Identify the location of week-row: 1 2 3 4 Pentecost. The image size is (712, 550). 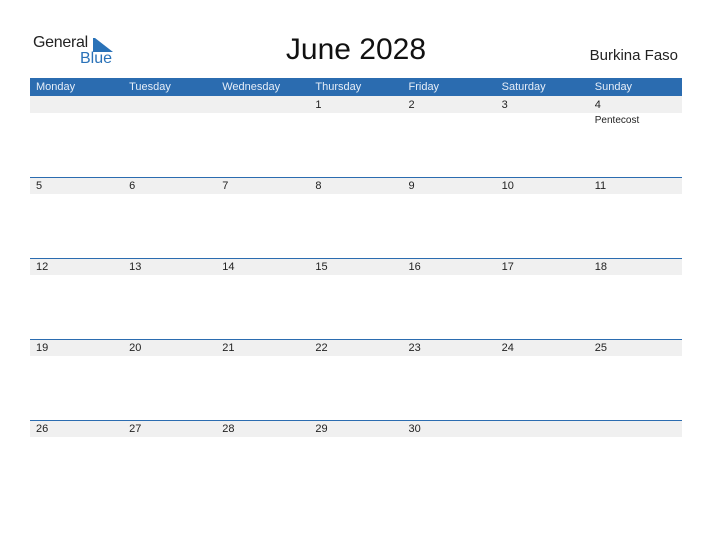
(356, 136).